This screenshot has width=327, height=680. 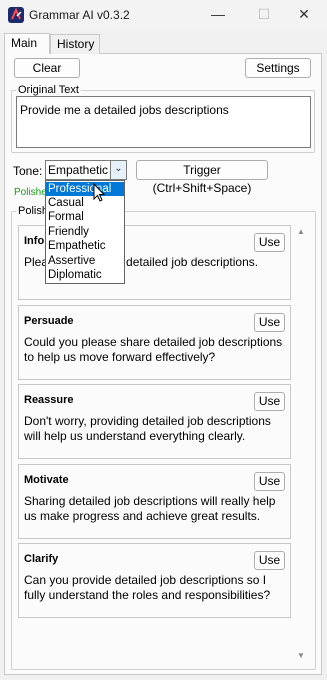 I want to click on settings-button: Settings, so click(x=278, y=68).